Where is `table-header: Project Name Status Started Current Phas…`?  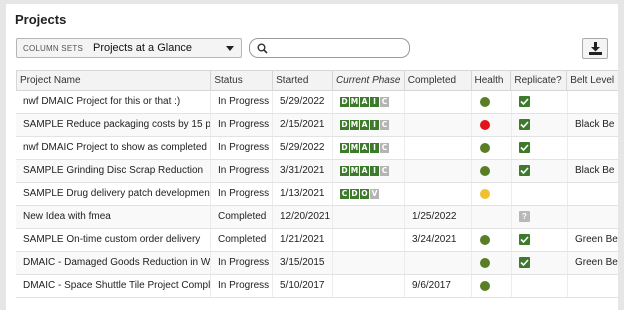
table-header: Project Name Status Started Current Phas… is located at coordinates (317, 80).